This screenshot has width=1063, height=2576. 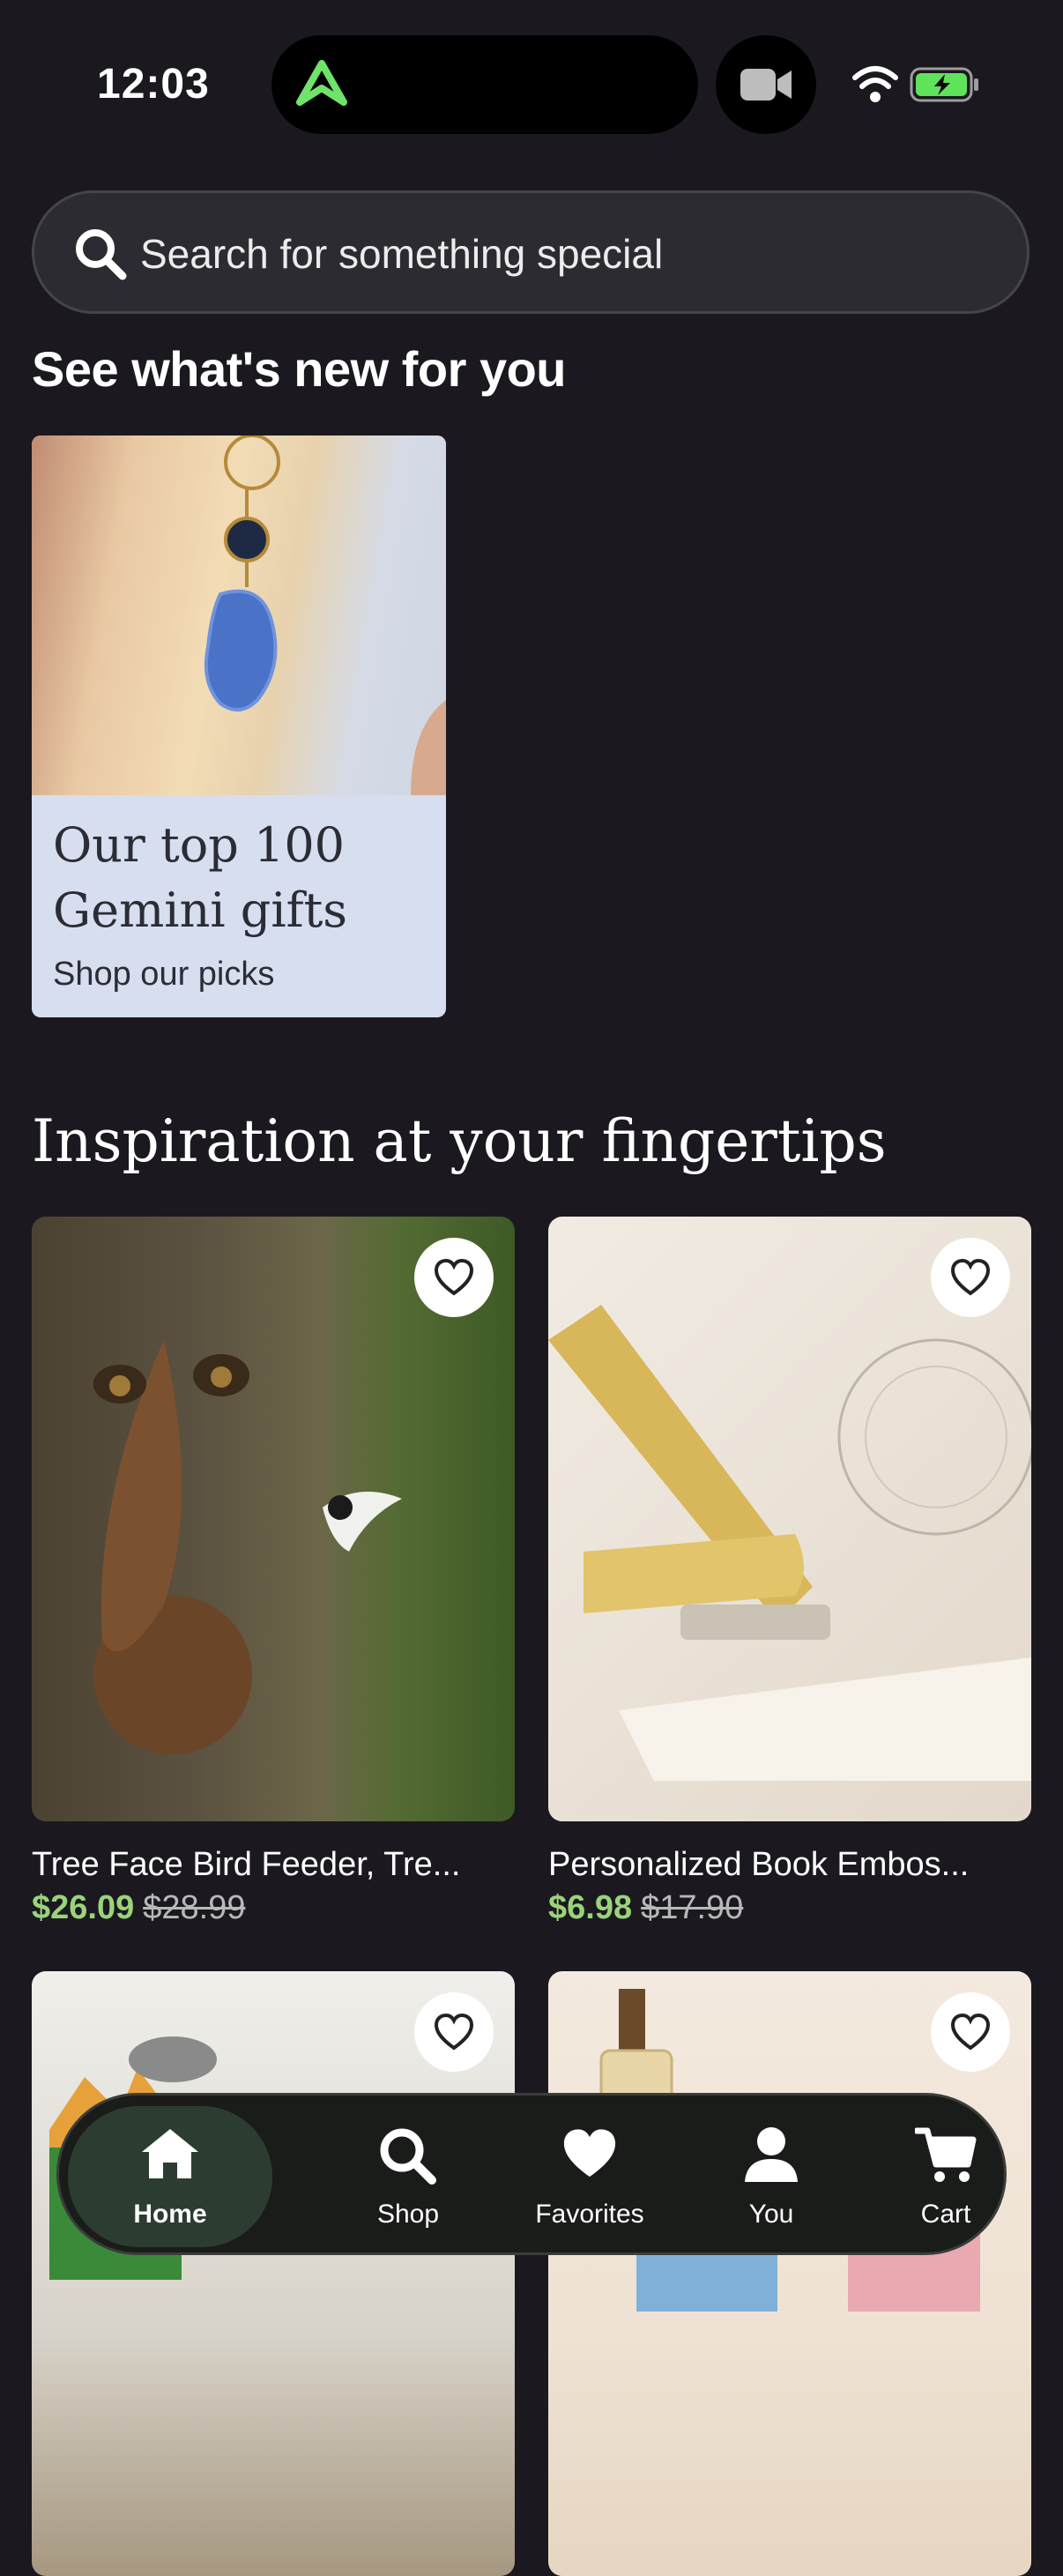 I want to click on camera-indicator, so click(x=766, y=85).